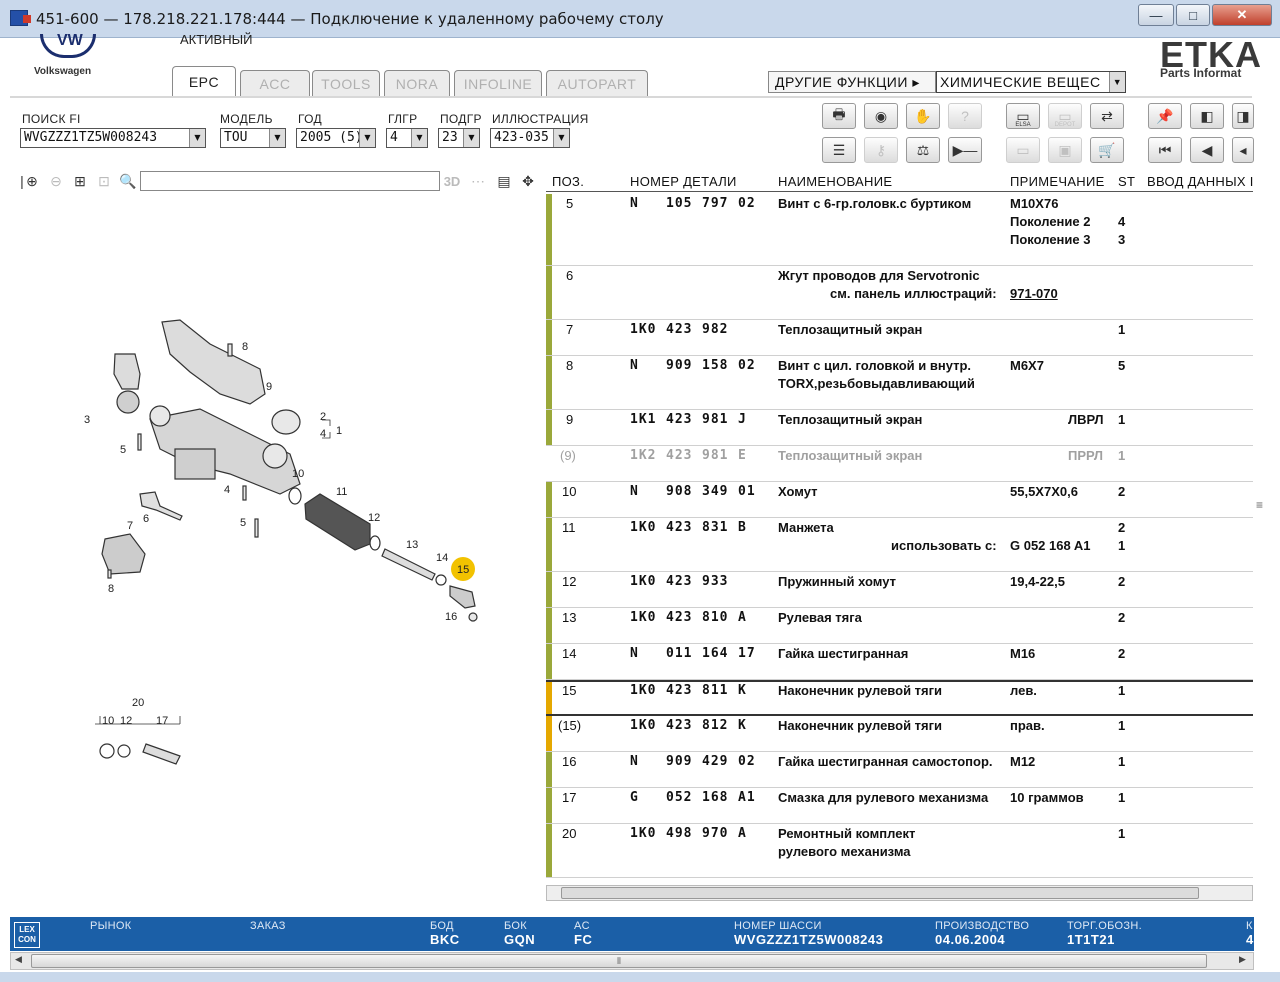 The height and width of the screenshot is (982, 1280). What do you see at coordinates (56, 181) in the screenshot?
I see `zoom-out-icon: ⊖` at bounding box center [56, 181].